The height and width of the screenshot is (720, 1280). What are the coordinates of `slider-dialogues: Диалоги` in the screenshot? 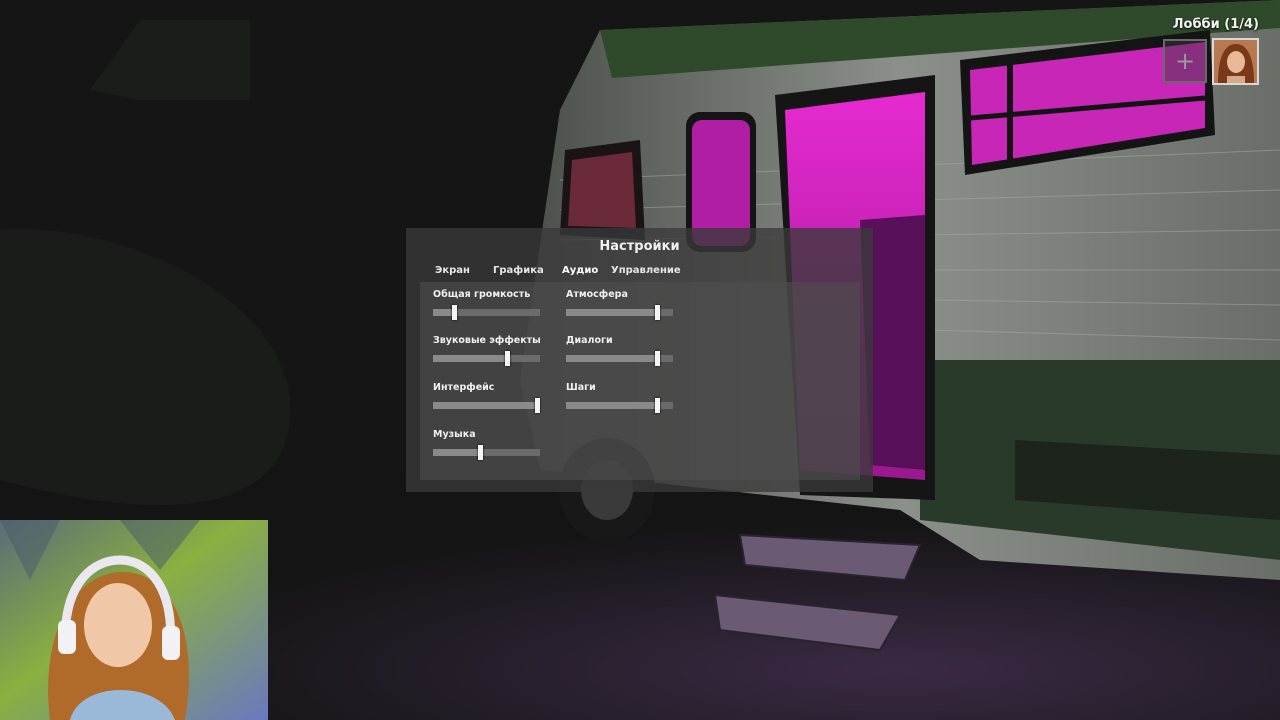 It's located at (621, 352).